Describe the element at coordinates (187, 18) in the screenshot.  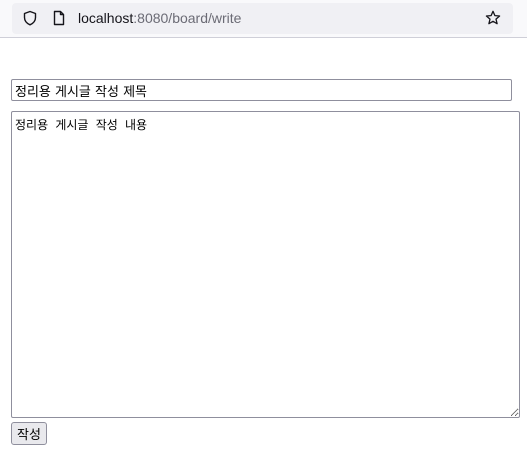
I see `url-path: :8080/board/write` at that location.